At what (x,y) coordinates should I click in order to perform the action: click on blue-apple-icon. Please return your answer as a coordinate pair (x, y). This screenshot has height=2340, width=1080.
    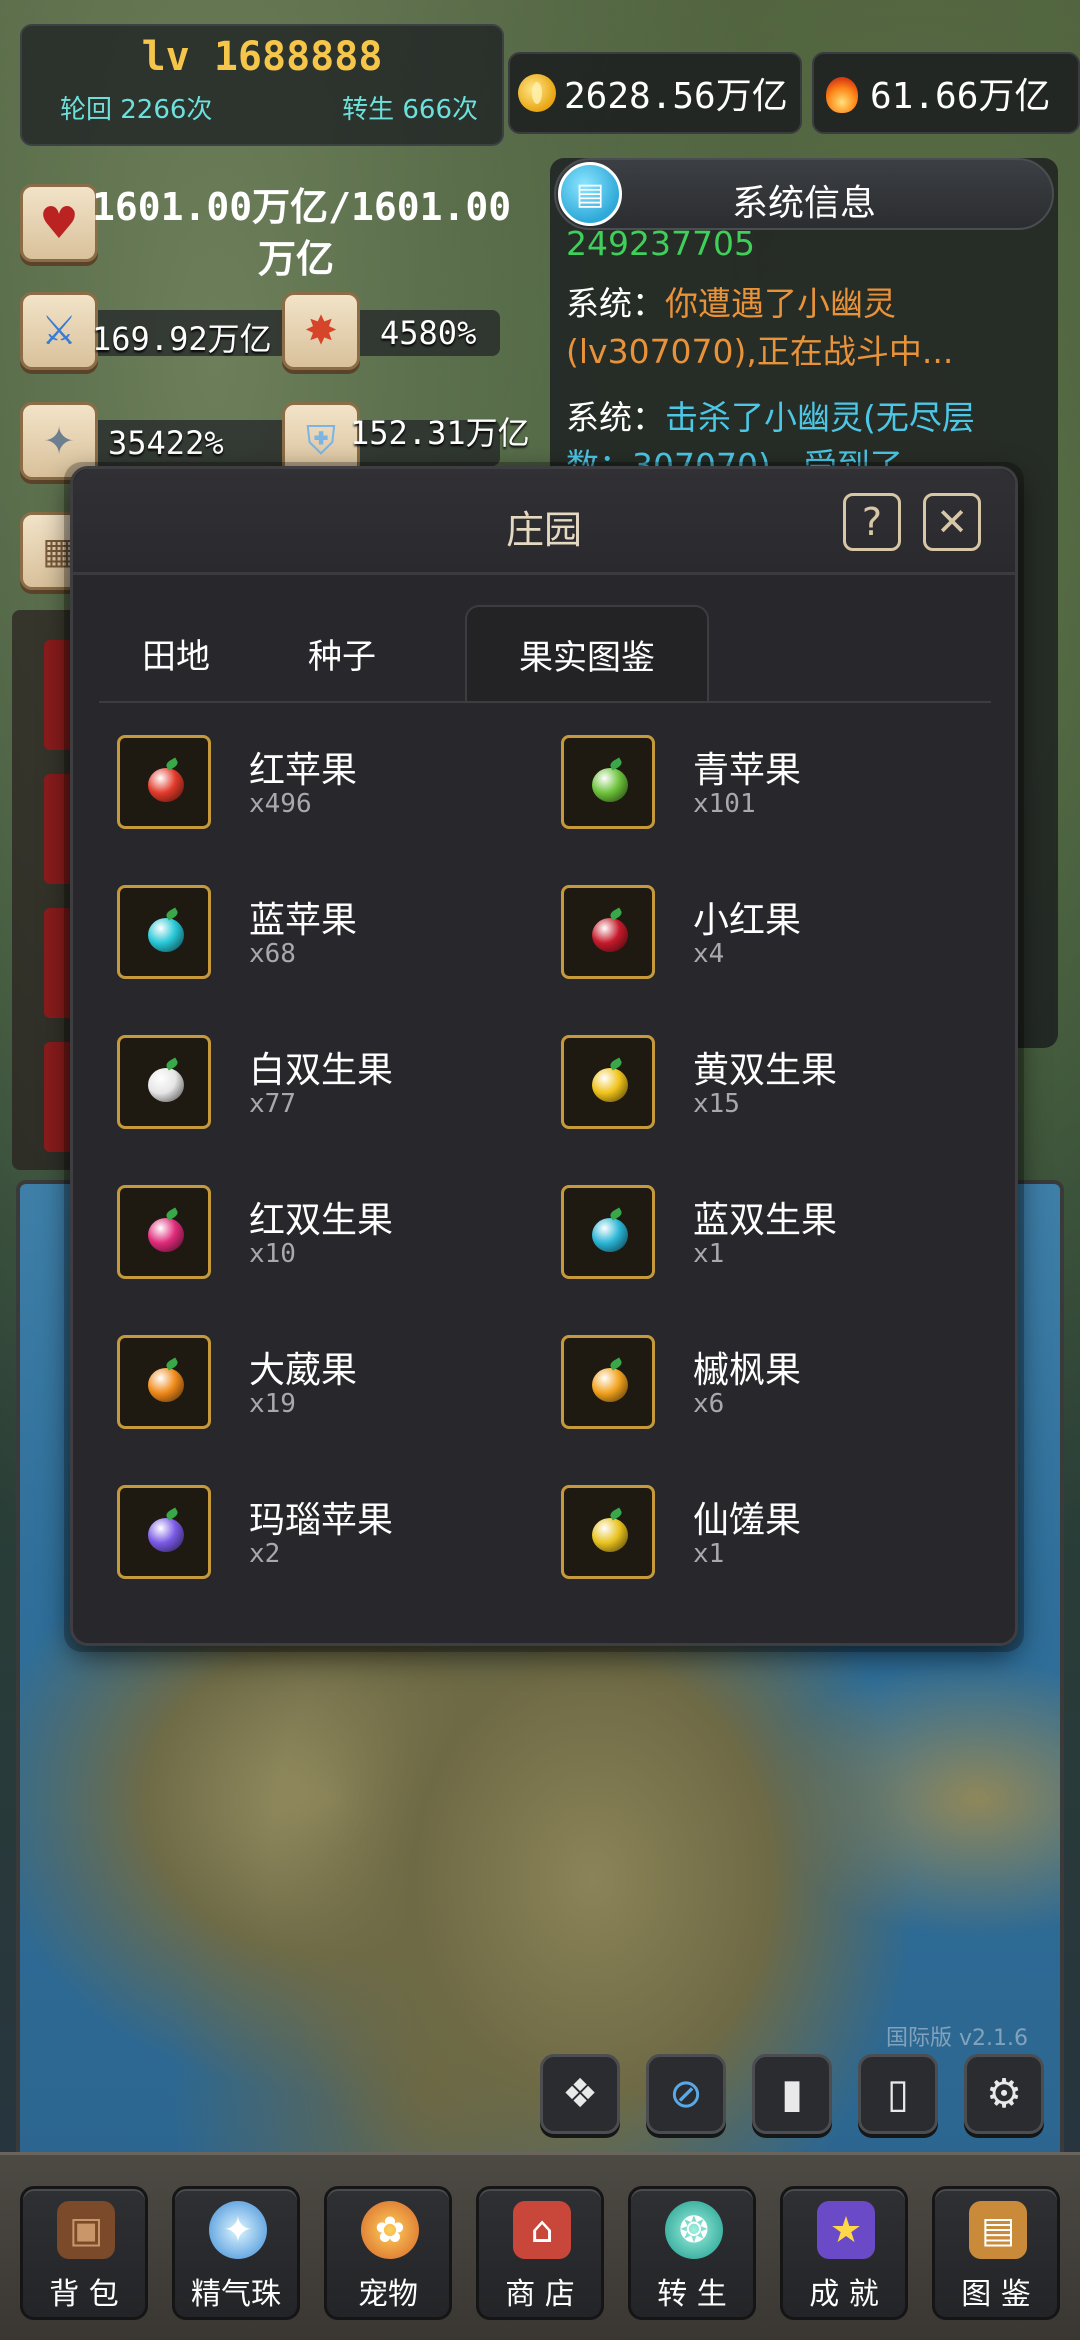
    Looking at the image, I should click on (164, 932).